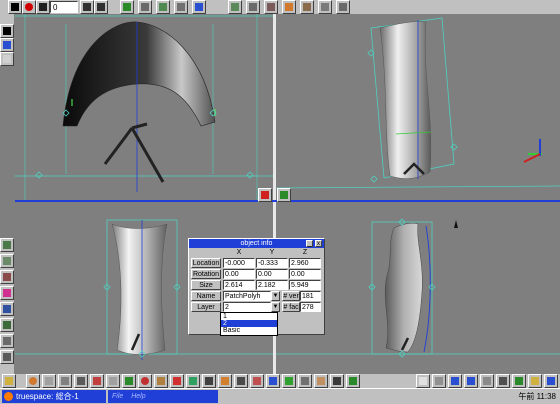 Image resolution: width=560 pixels, height=404 pixels. I want to click on light-icon, so click(7, 309).